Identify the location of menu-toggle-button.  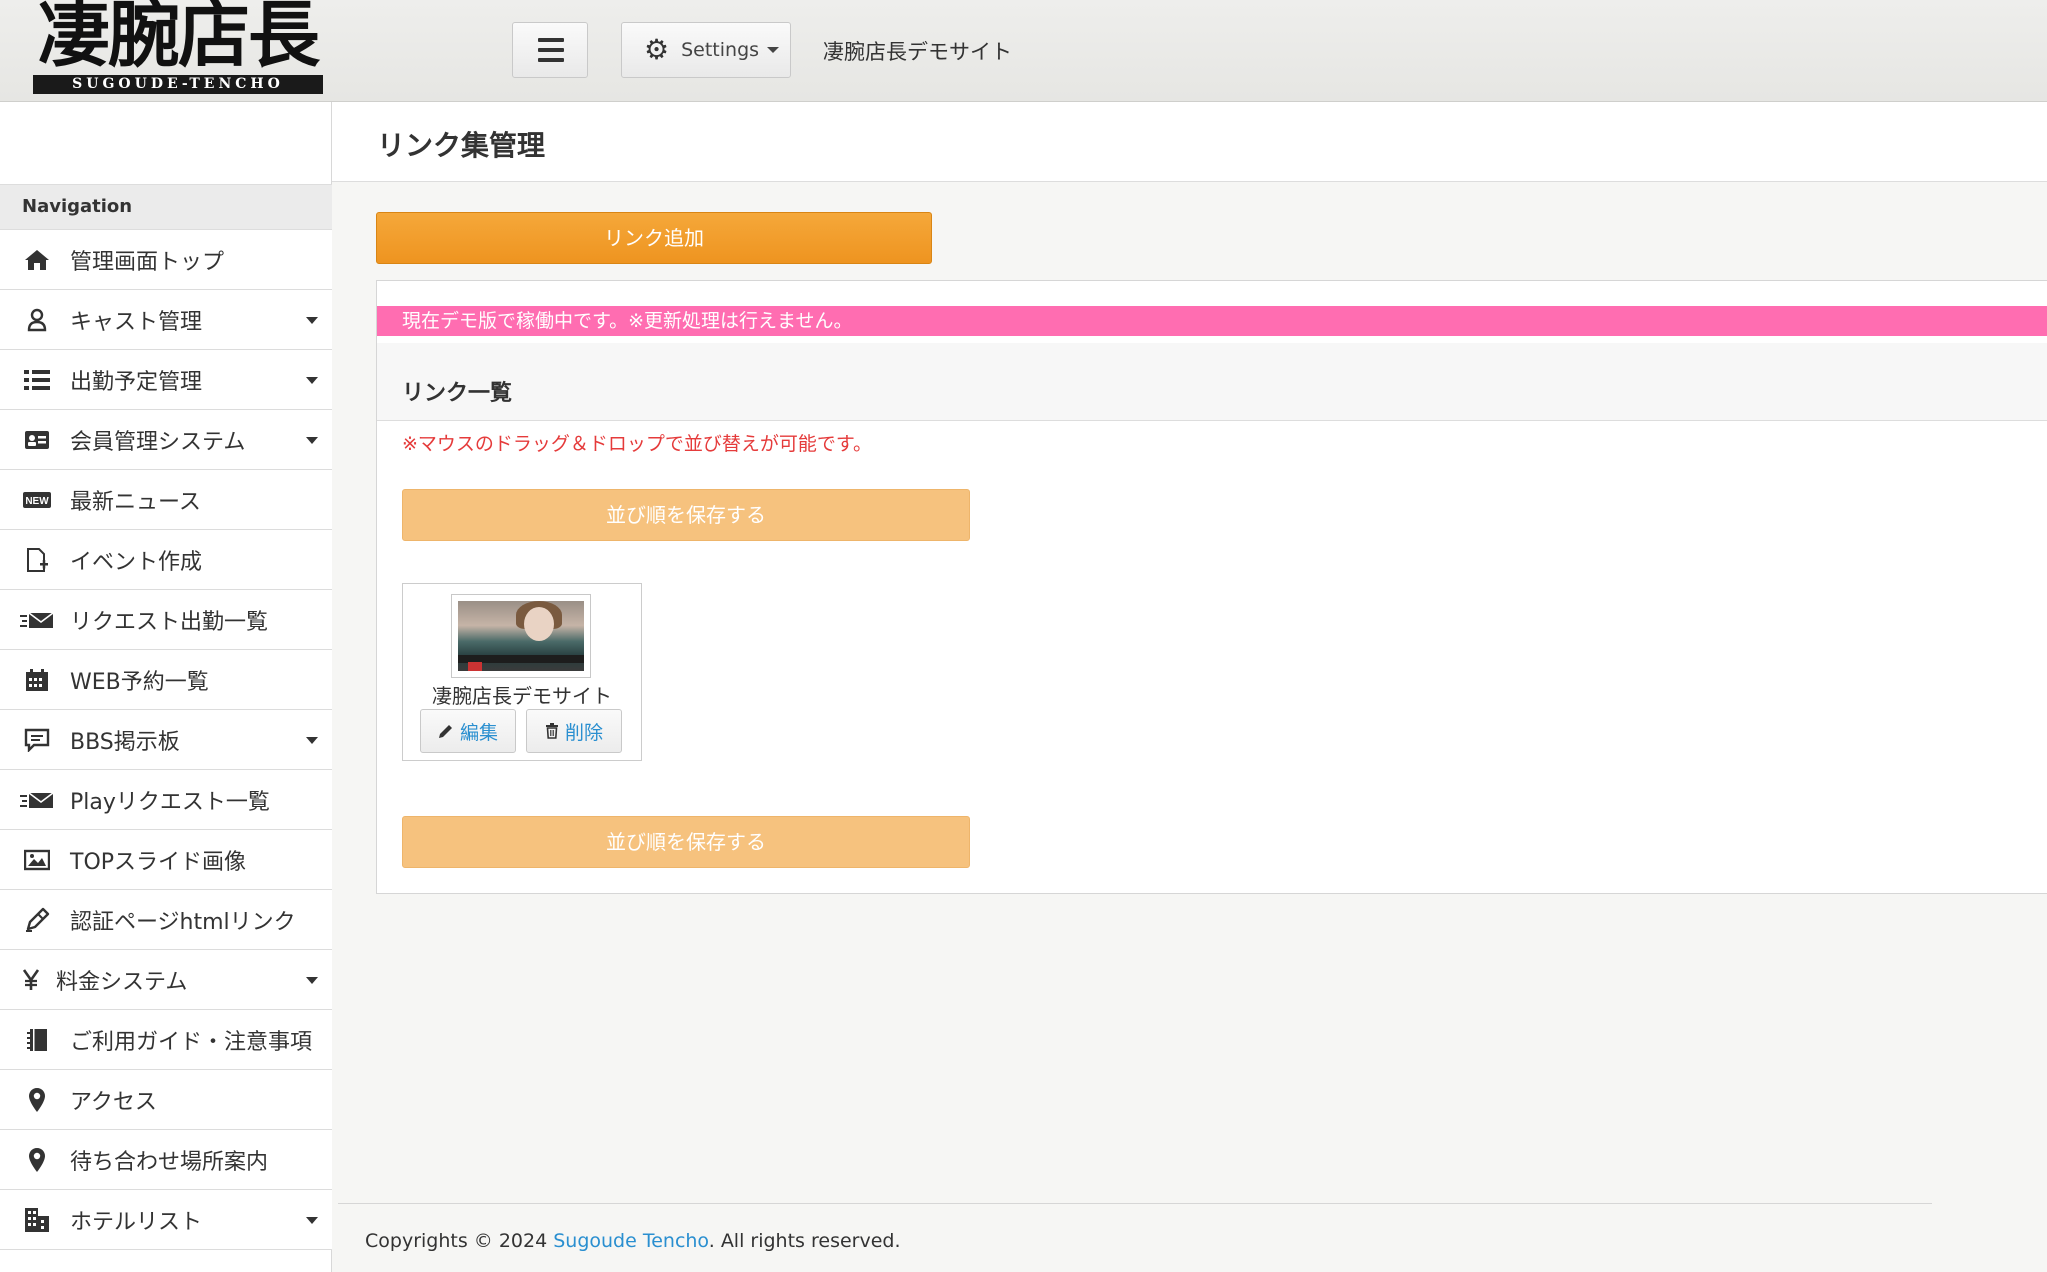
(550, 50).